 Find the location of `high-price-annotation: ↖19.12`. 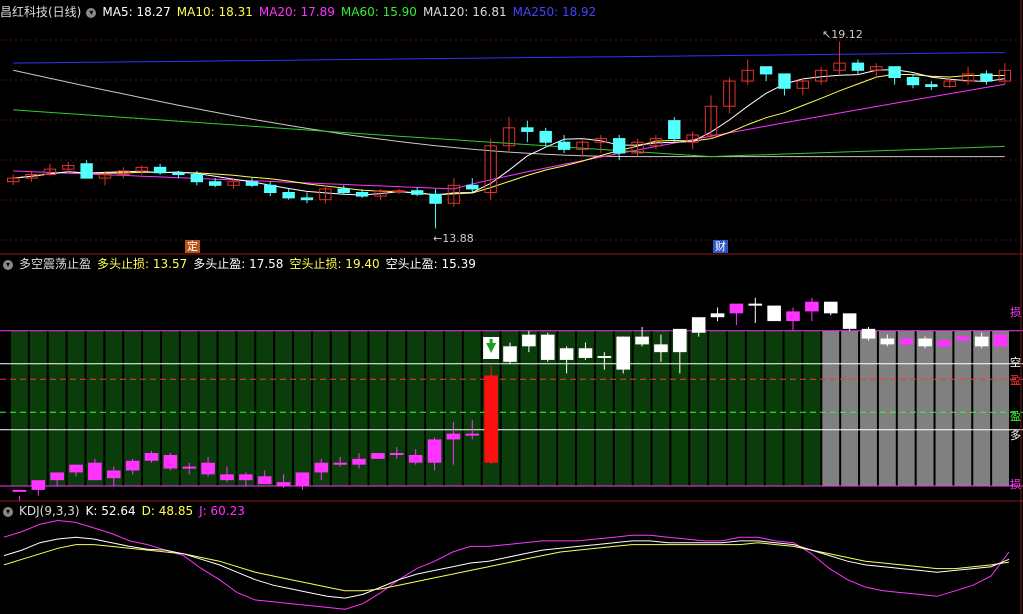

high-price-annotation: ↖19.12 is located at coordinates (842, 34).